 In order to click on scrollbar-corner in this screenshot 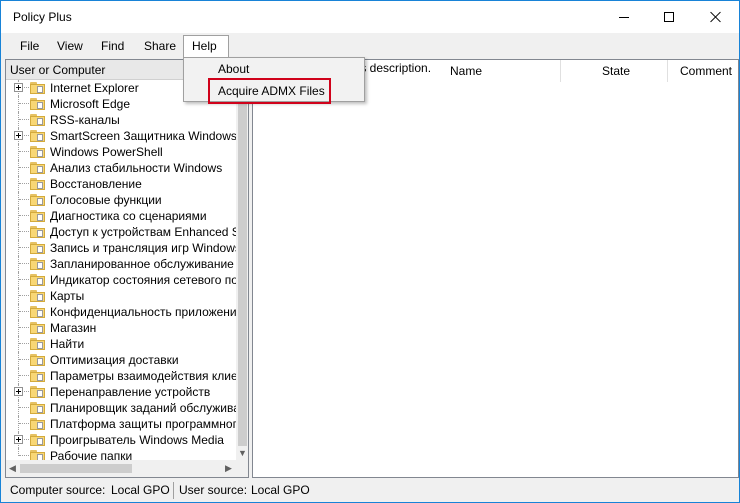, I will do `click(242, 468)`.